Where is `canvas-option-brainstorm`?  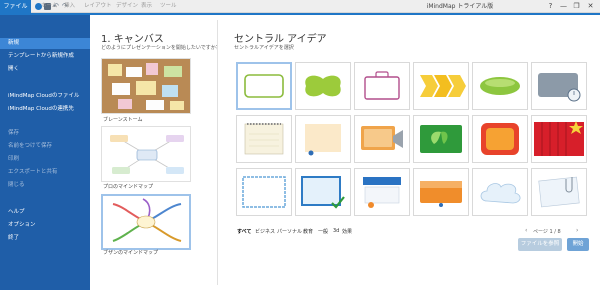 canvas-option-brainstorm is located at coordinates (146, 86).